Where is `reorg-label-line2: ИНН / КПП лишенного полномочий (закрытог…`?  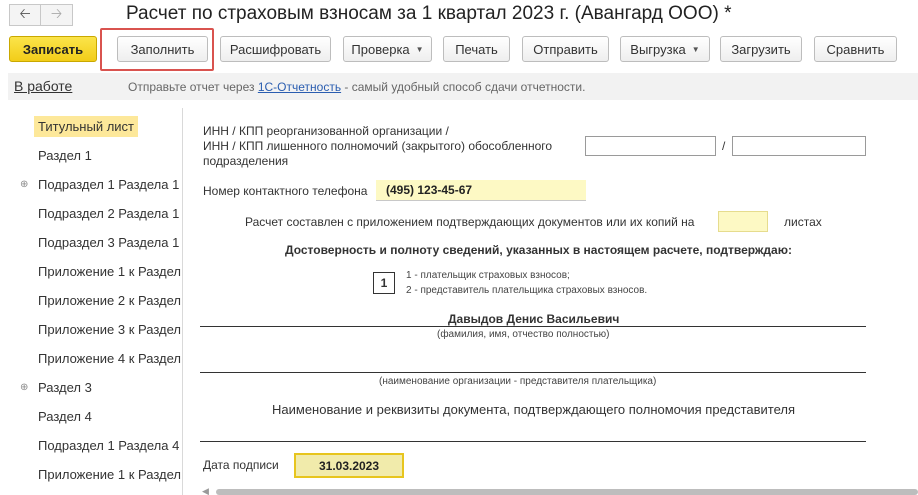 reorg-label-line2: ИНН / КПП лишенного полномочий (закрытог… is located at coordinates (378, 146).